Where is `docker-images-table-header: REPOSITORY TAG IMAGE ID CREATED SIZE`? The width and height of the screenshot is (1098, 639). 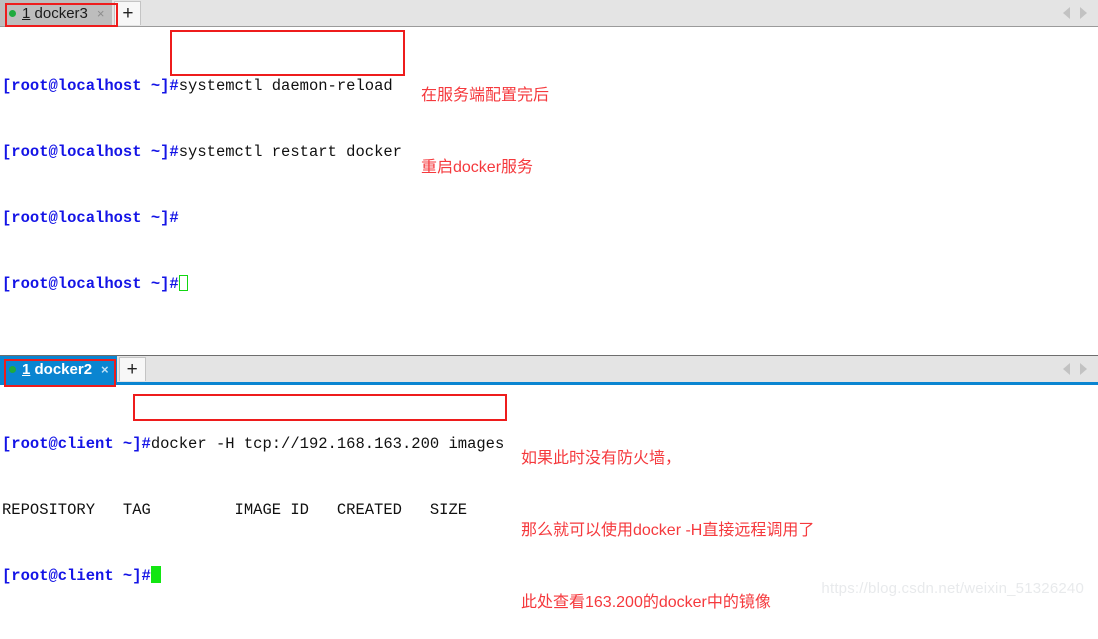 docker-images-table-header: REPOSITORY TAG IMAGE ID CREATED SIZE is located at coordinates (235, 510).